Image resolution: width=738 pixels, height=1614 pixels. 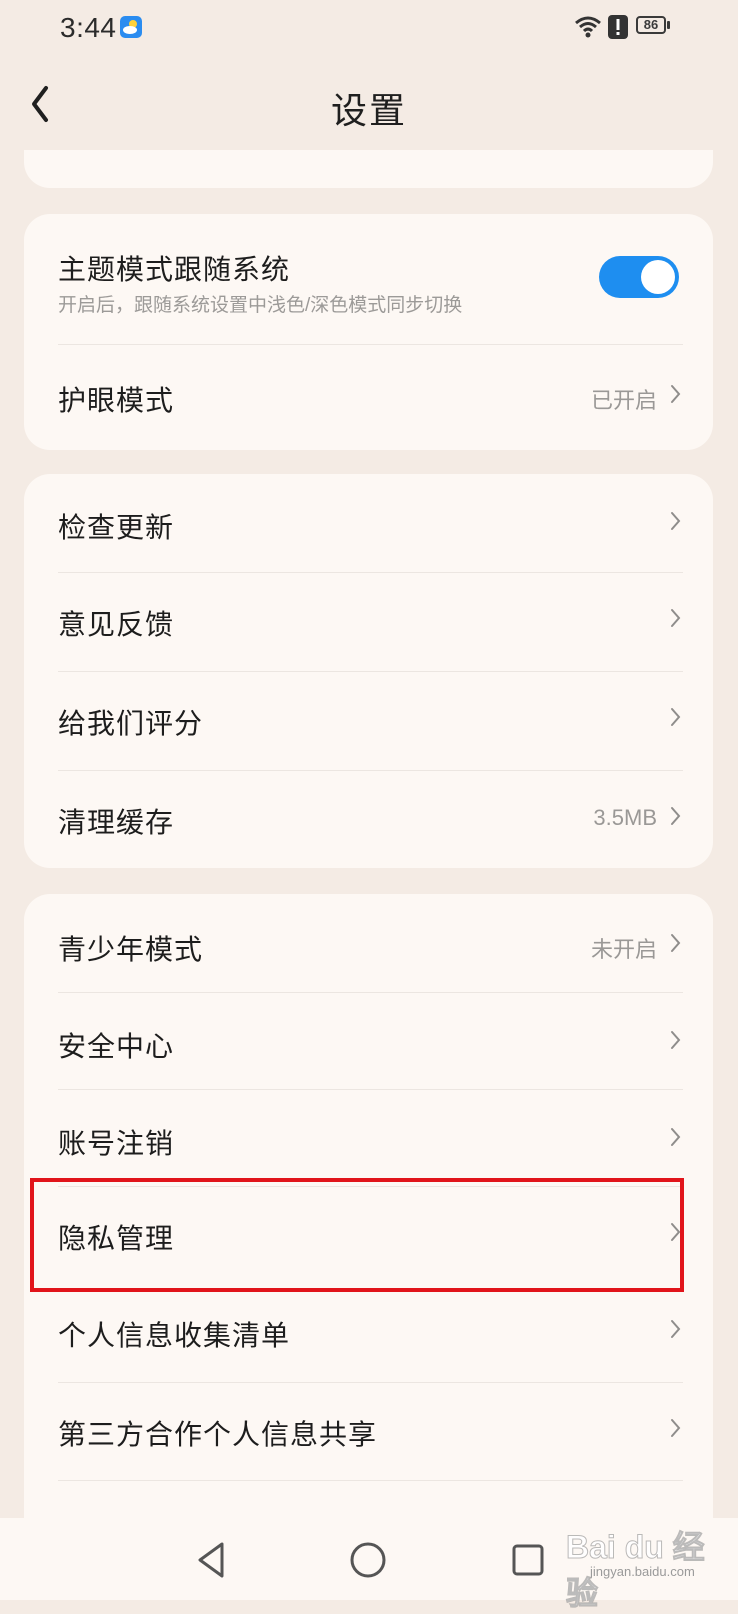 What do you see at coordinates (368, 169) in the screenshot?
I see `card-top-stub` at bounding box center [368, 169].